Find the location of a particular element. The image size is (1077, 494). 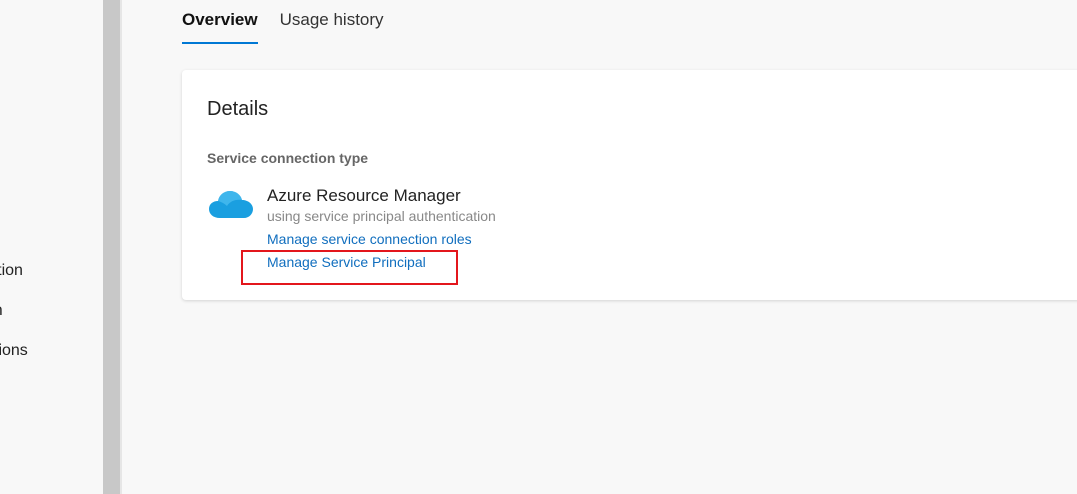

details-title: Details is located at coordinates (238, 109).